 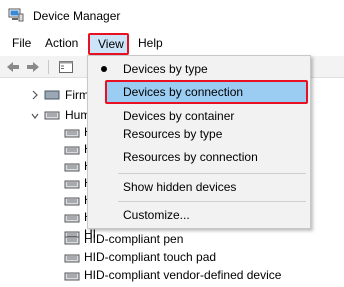 I want to click on title-bar: Device Manager, so click(x=172, y=16).